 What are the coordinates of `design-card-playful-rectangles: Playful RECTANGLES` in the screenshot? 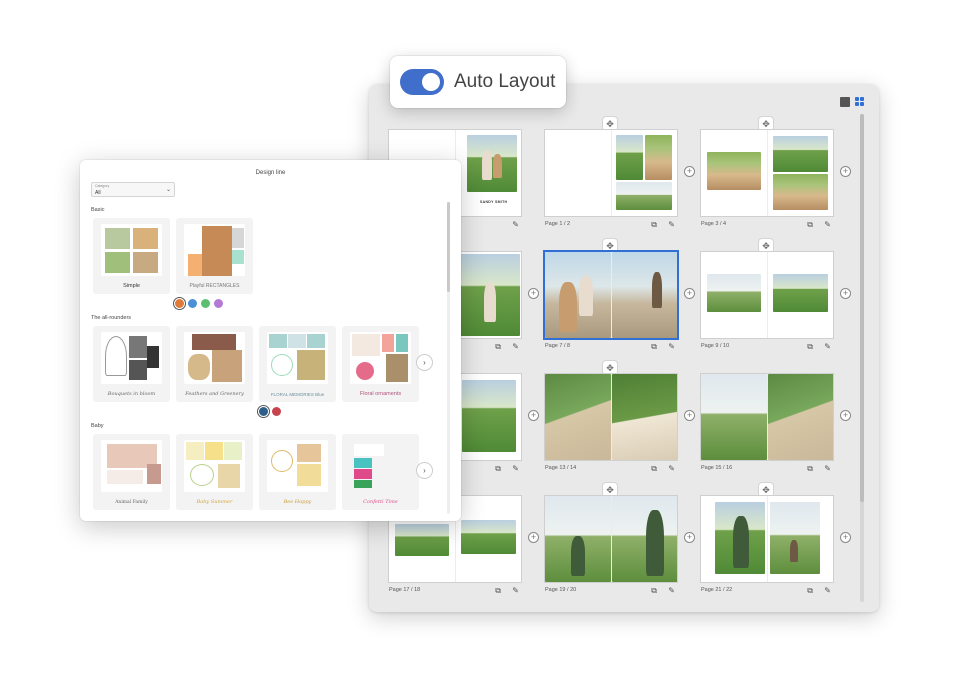 It's located at (214, 256).